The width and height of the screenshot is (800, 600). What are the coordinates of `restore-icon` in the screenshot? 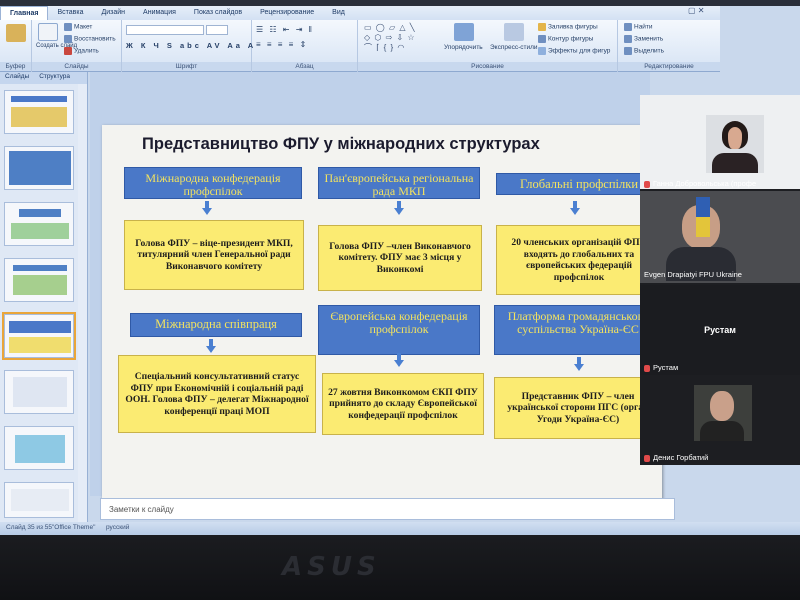 It's located at (68, 39).